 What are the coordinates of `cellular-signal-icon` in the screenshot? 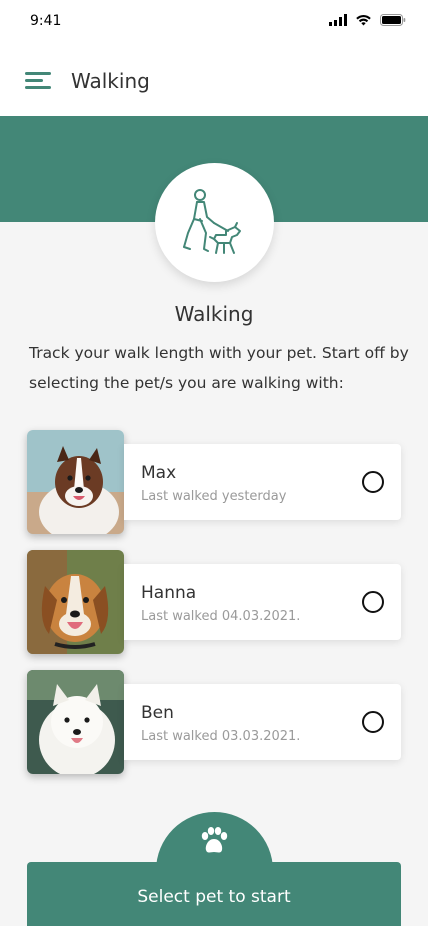 It's located at (338, 20).